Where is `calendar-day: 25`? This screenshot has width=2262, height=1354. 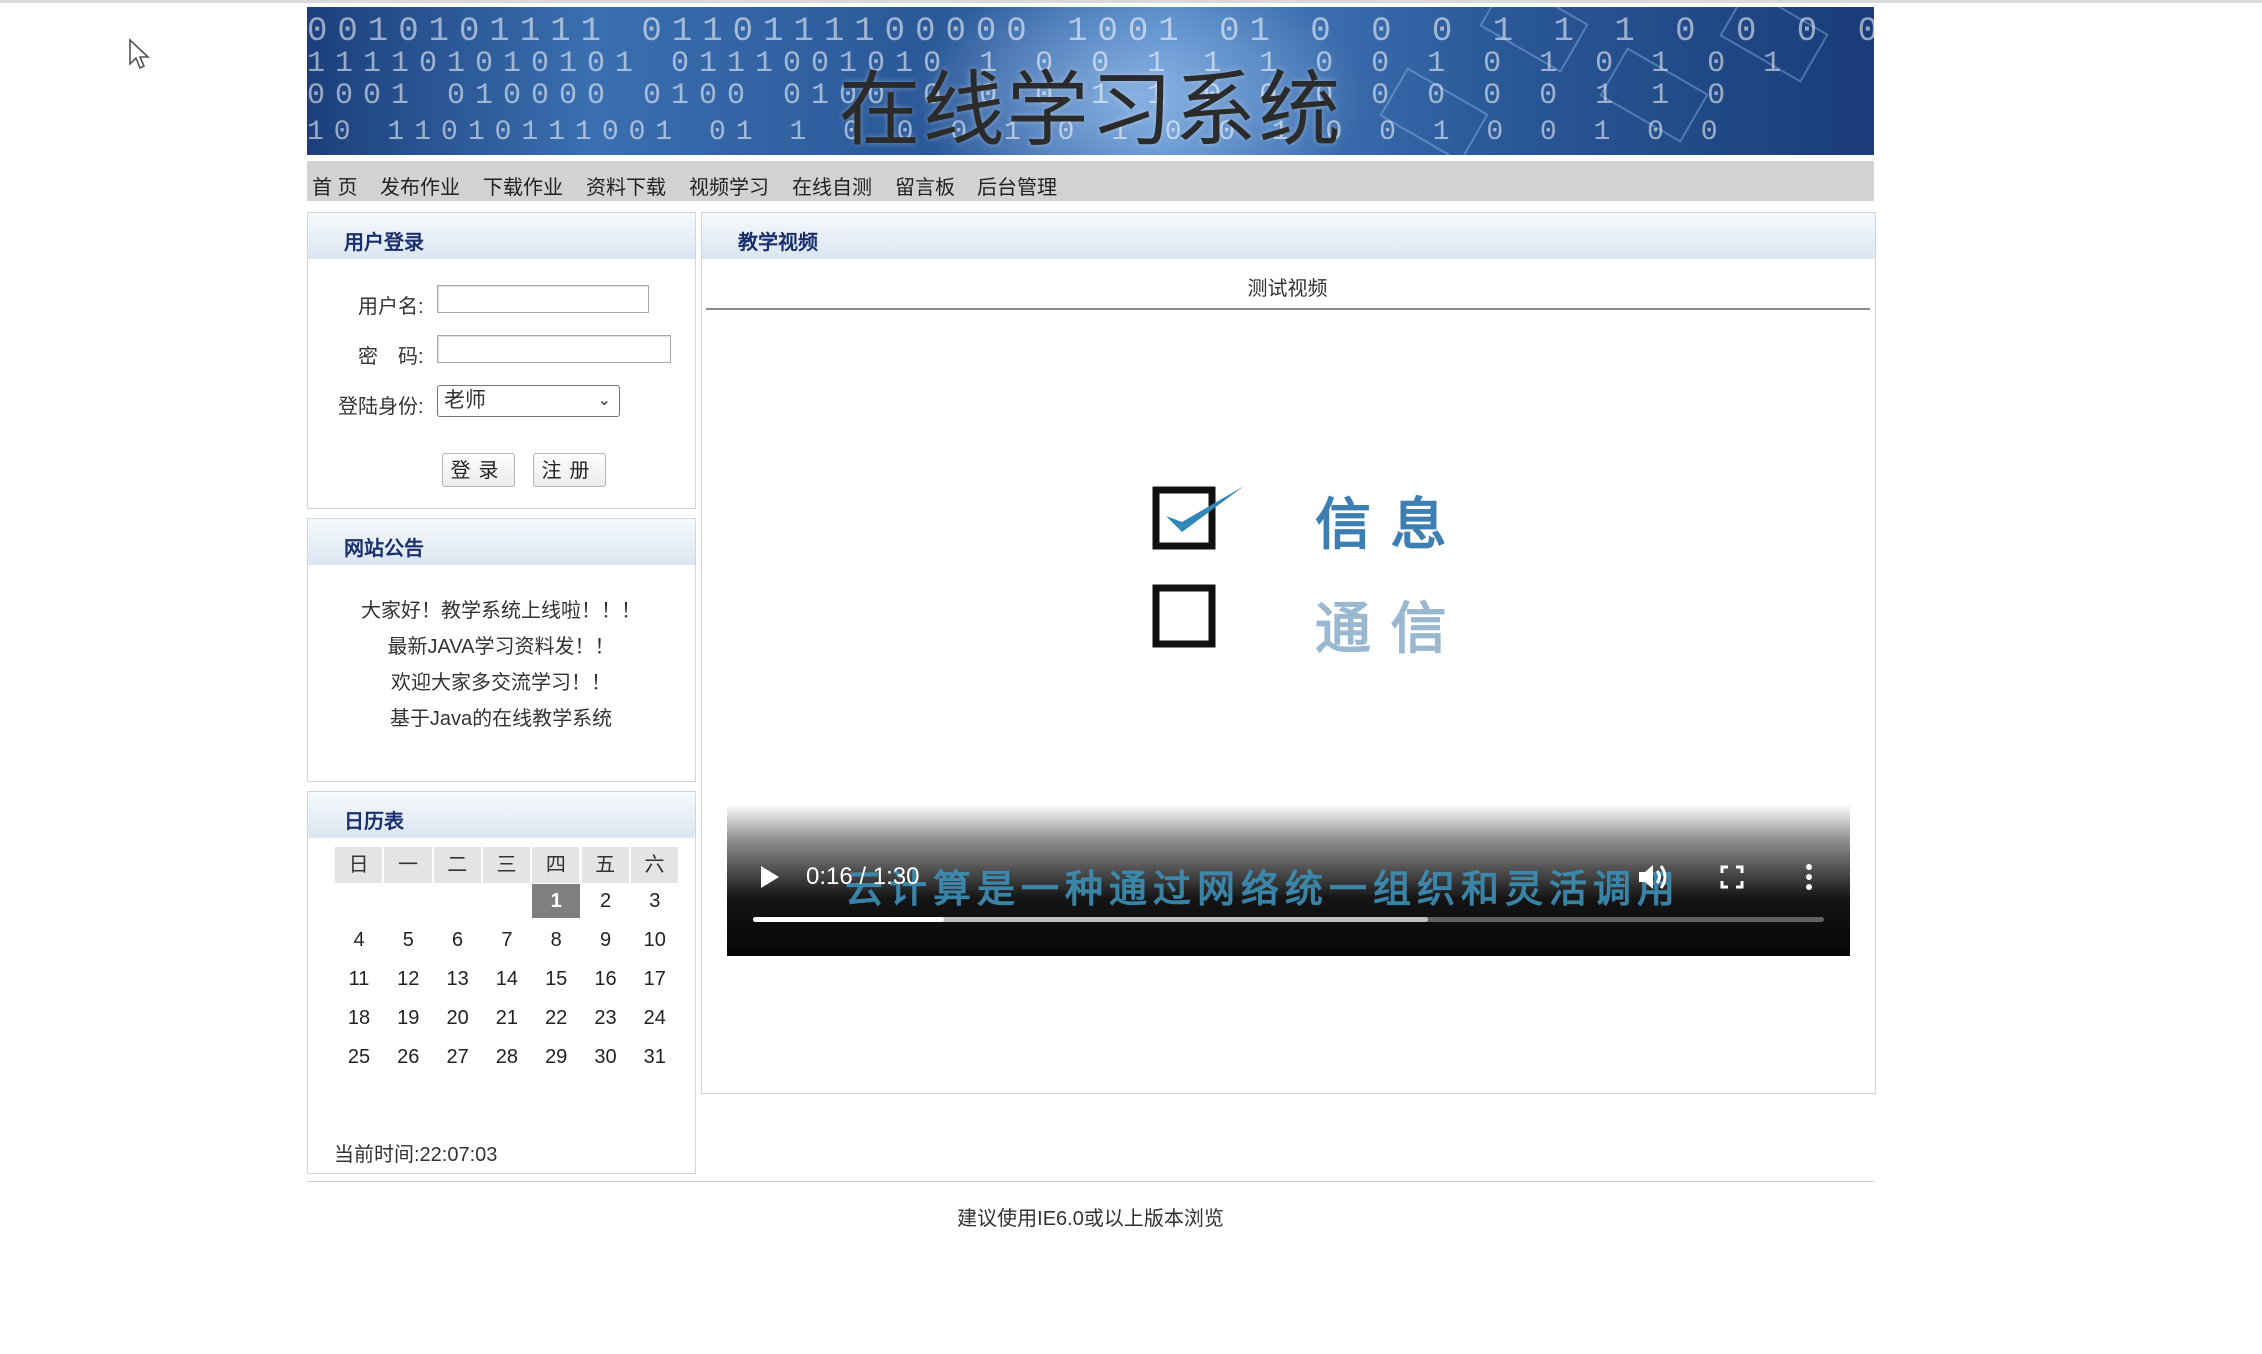
calendar-day: 25 is located at coordinates (359, 1057).